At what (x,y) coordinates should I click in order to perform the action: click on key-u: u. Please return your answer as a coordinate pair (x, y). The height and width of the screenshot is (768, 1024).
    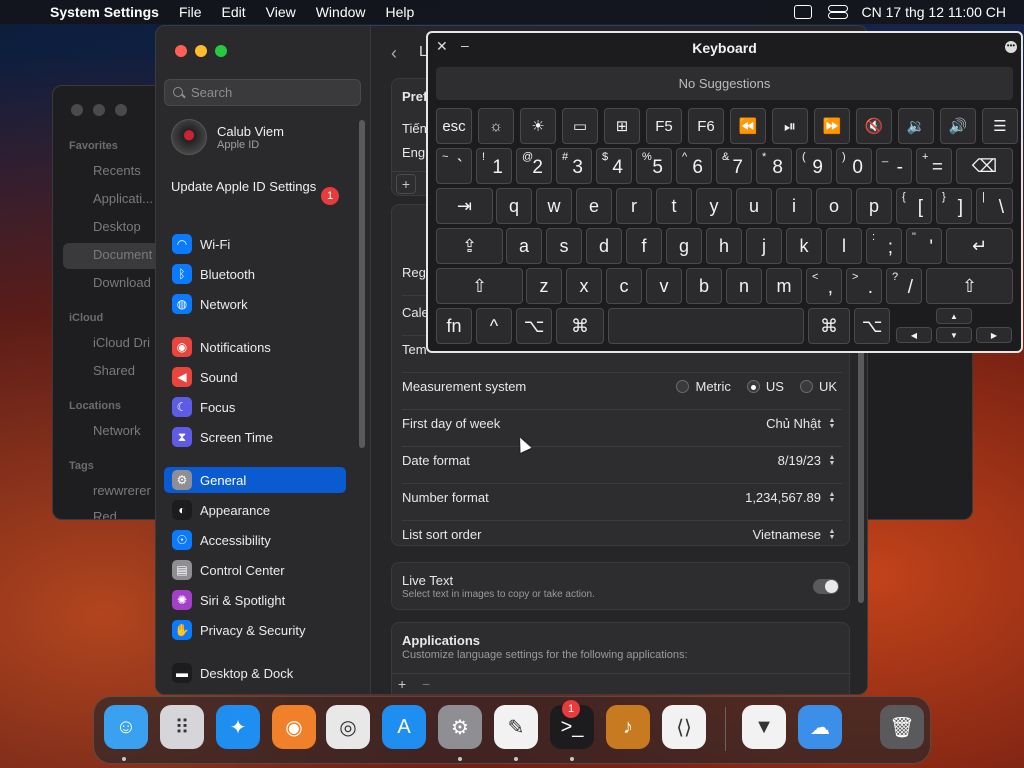
    Looking at the image, I should click on (754, 206).